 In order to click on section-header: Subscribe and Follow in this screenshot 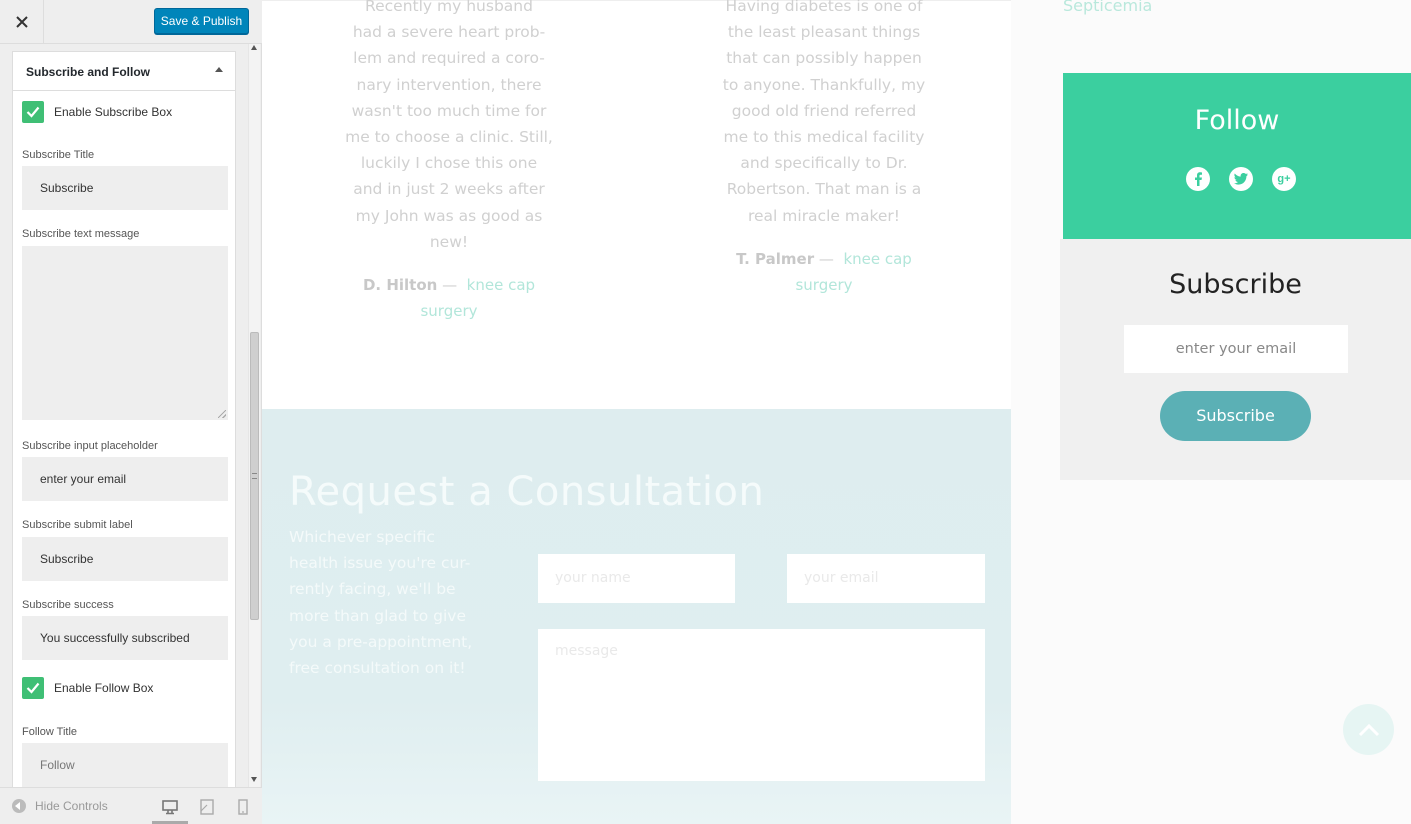, I will do `click(124, 71)`.